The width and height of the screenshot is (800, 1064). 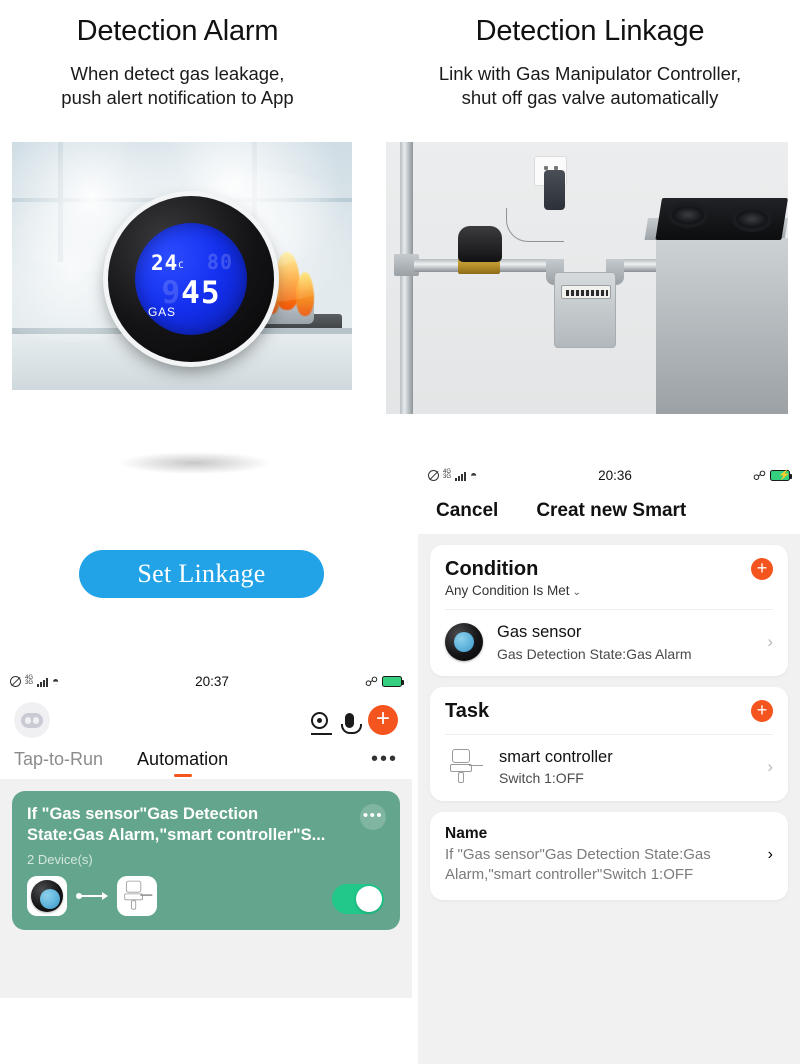 I want to click on home-avatar-icon, so click(x=32, y=720).